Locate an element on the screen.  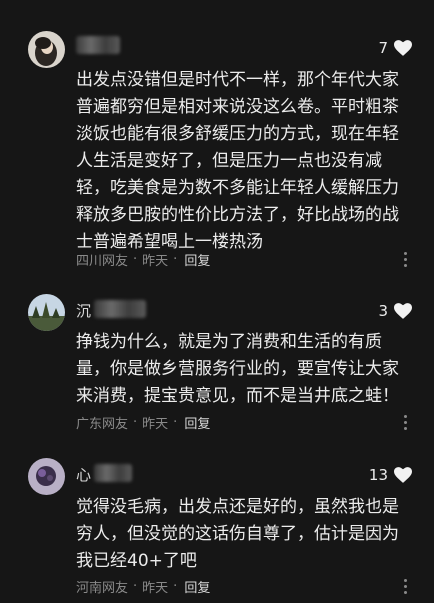
like-button: 7 is located at coordinates (395, 48).